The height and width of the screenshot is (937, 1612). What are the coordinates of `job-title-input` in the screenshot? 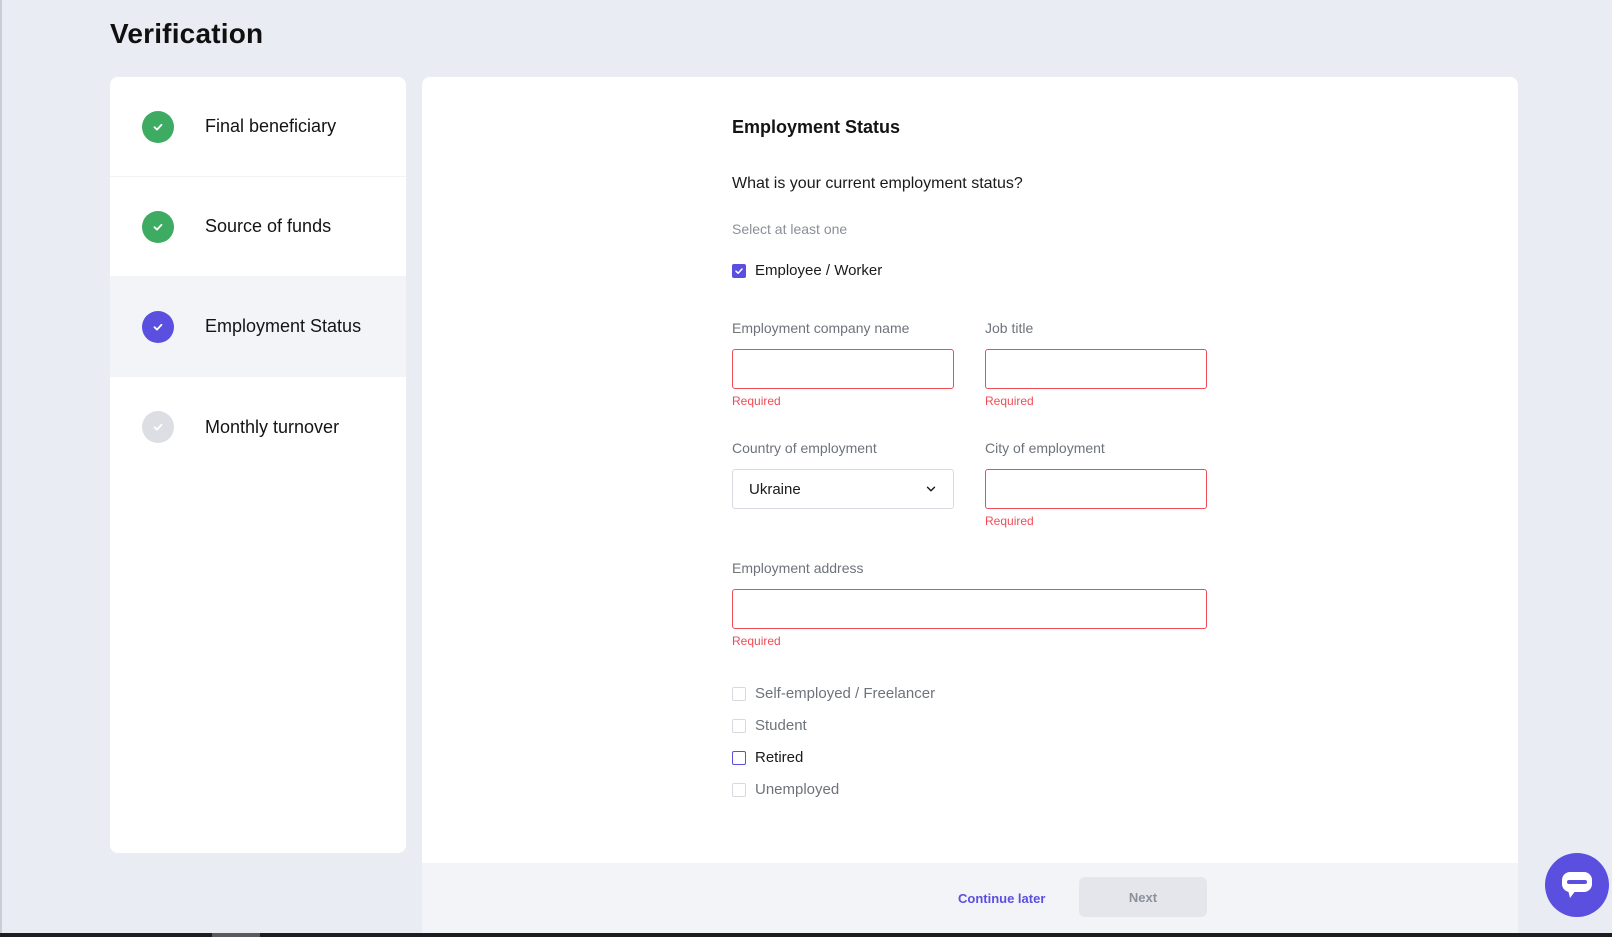 It's located at (1096, 369).